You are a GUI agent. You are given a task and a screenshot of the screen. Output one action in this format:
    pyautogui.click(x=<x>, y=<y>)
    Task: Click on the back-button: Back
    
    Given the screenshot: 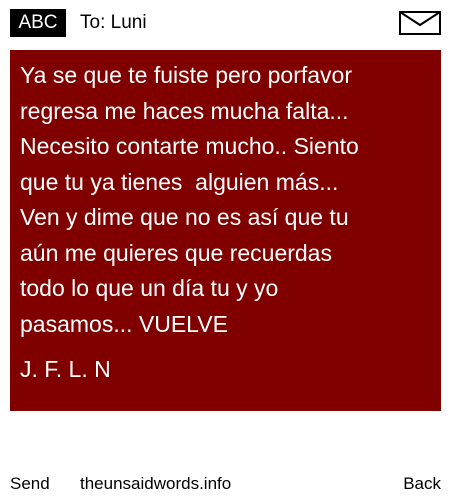 What is the action you would take?
    pyautogui.click(x=422, y=484)
    